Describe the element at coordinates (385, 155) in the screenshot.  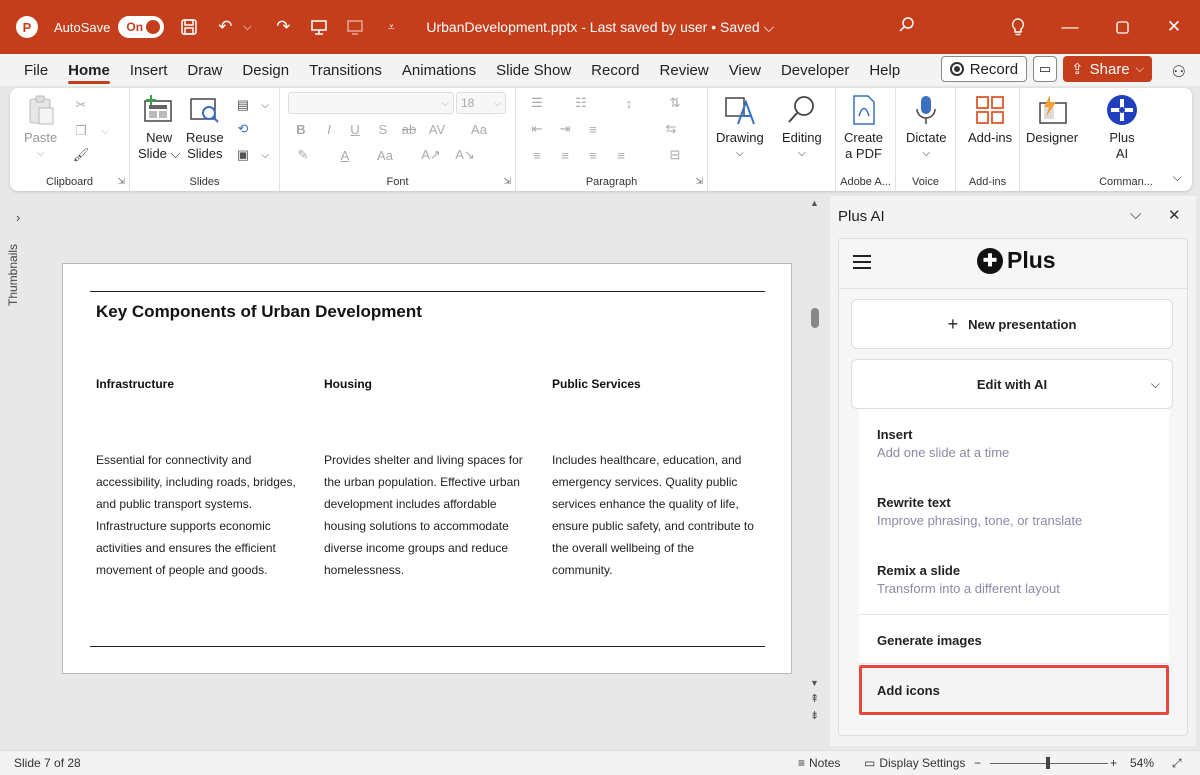
I see `clear-format-icon: Aa` at that location.